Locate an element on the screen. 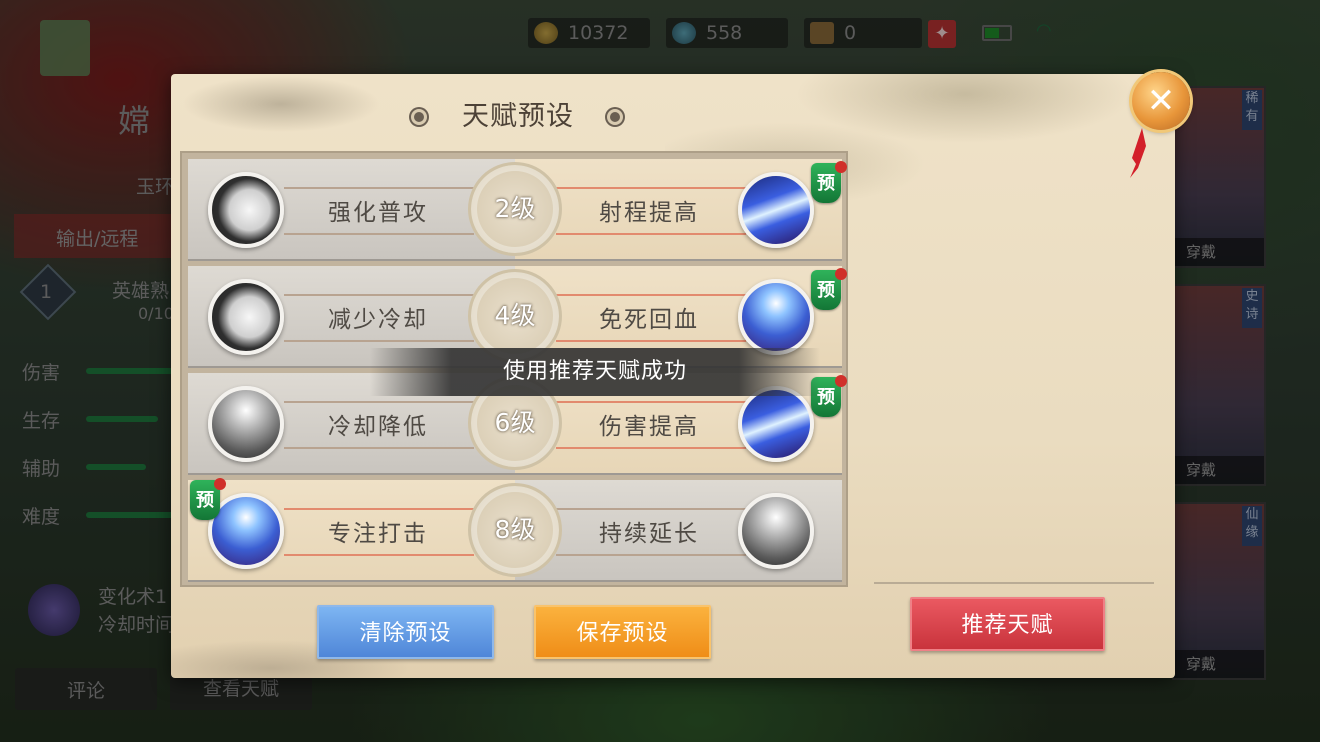 This screenshot has height=742, width=1320. revive-heal-icon is located at coordinates (776, 317).